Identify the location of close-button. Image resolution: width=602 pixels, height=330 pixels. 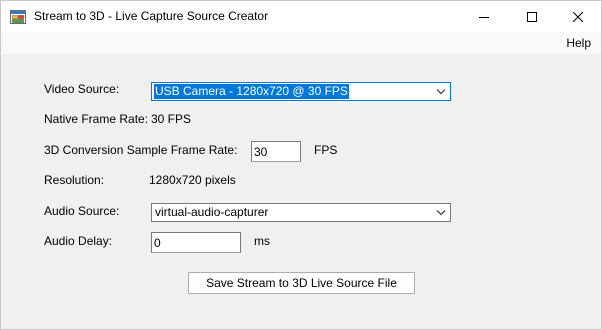
(578, 16).